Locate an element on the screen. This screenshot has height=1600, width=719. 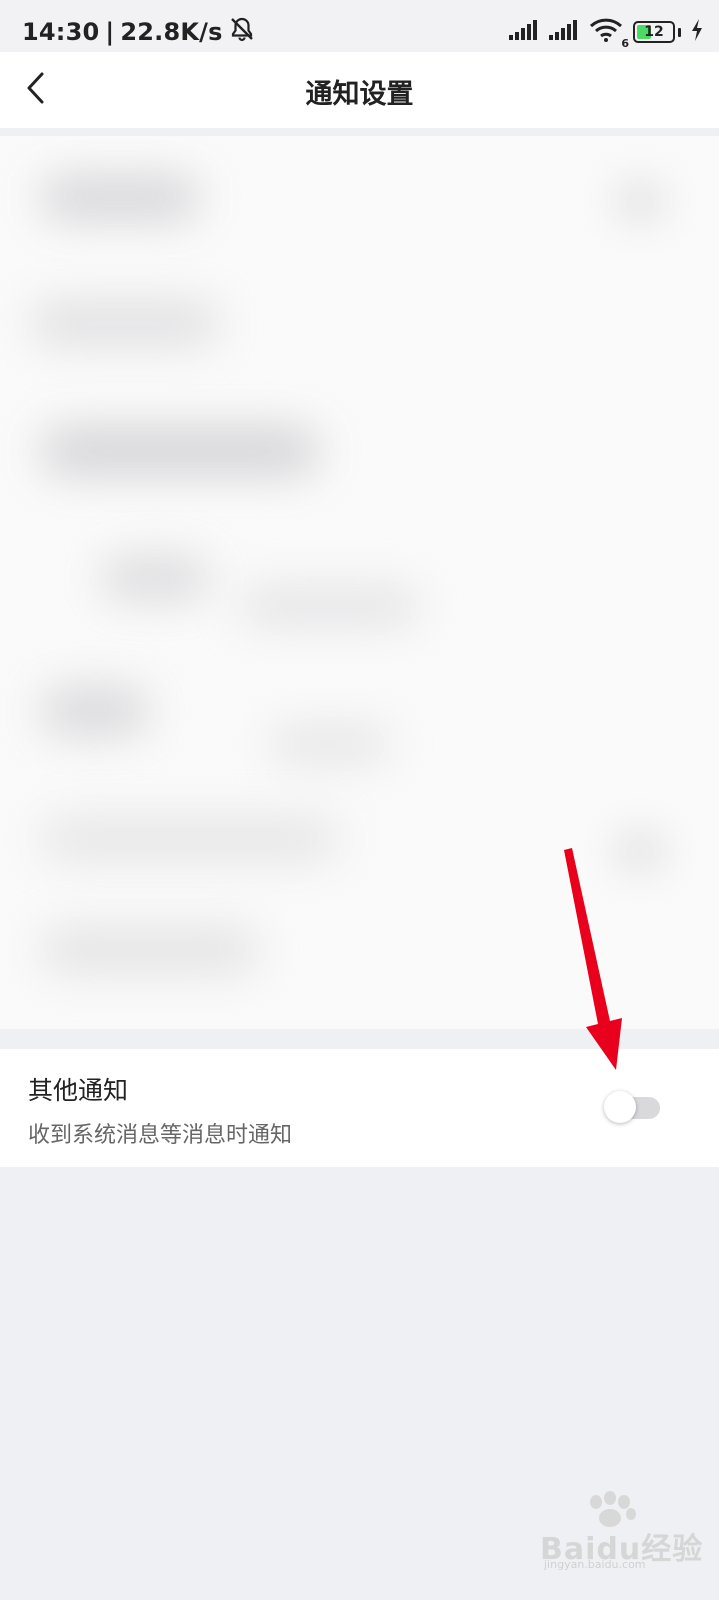
setting-description: 收到系统消息等消息时通知 is located at coordinates (160, 1135).